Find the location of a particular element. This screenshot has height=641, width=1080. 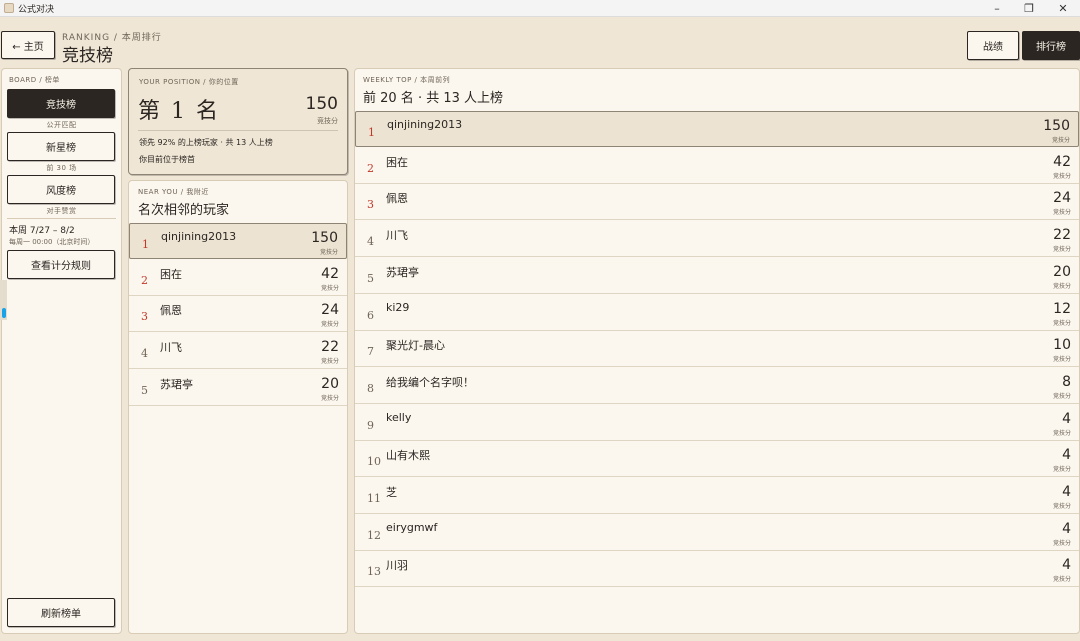

row-score: 12 is located at coordinates (1062, 308).